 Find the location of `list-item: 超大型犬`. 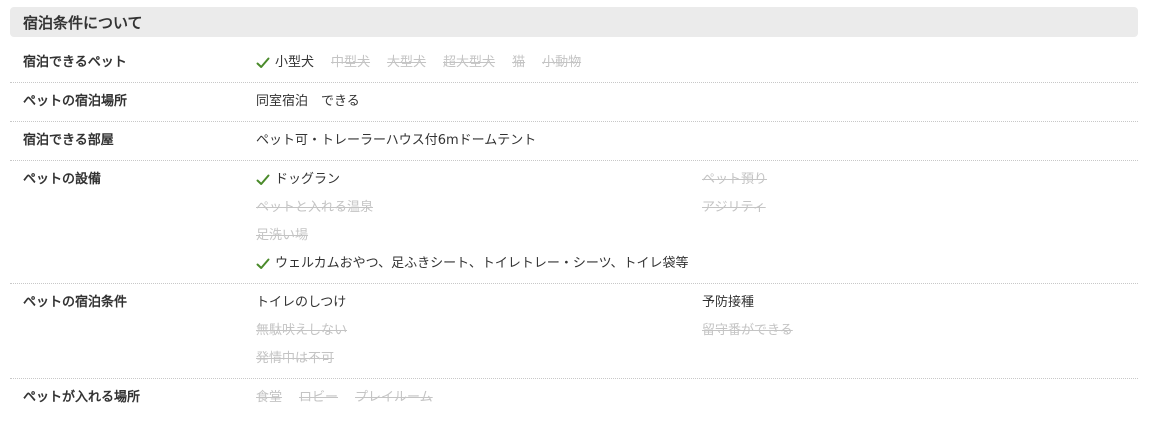

list-item: 超大型犬 is located at coordinates (469, 62).